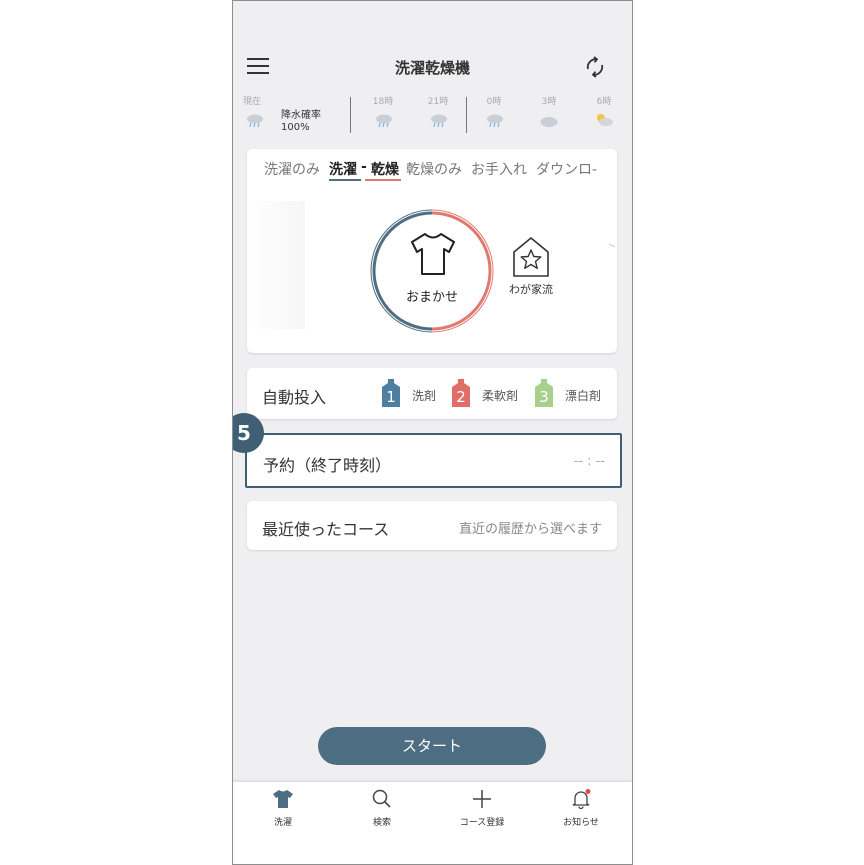 Image resolution: width=864 pixels, height=865 pixels. I want to click on tab-underline-wash, so click(345, 180).